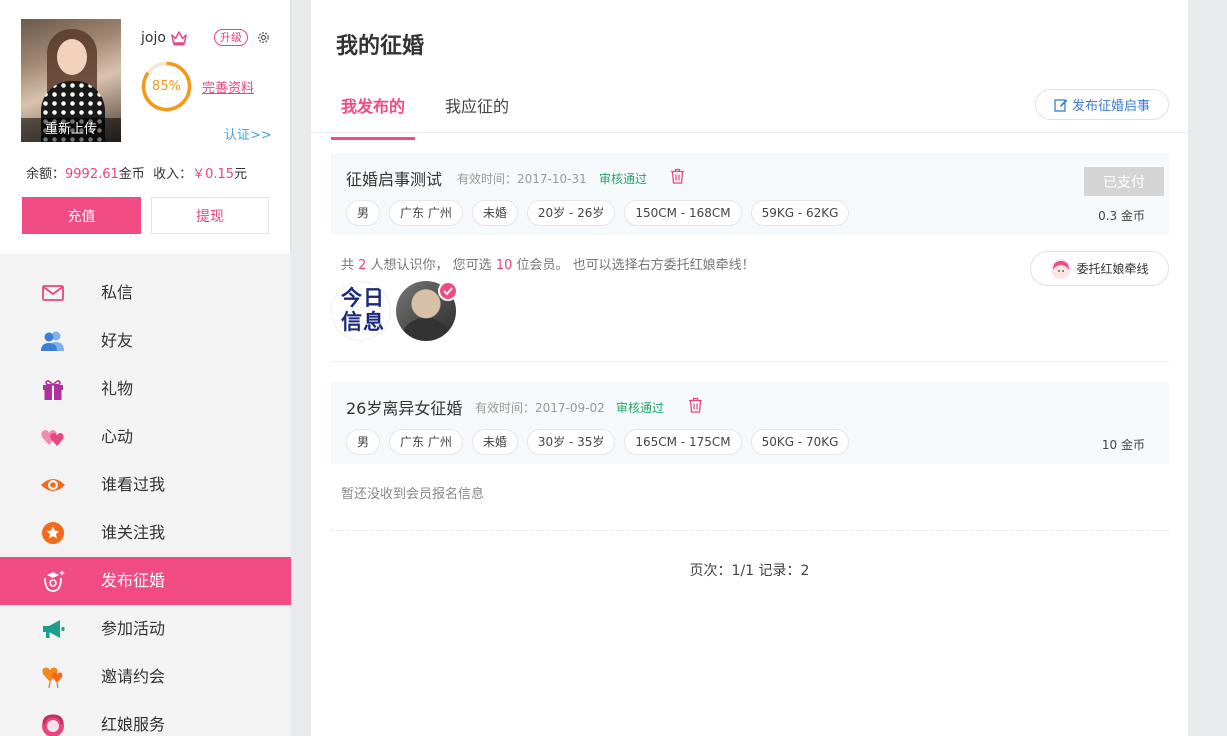 This screenshot has height=736, width=1227. I want to click on sidebar-item-label: 发布征婚, so click(133, 580).